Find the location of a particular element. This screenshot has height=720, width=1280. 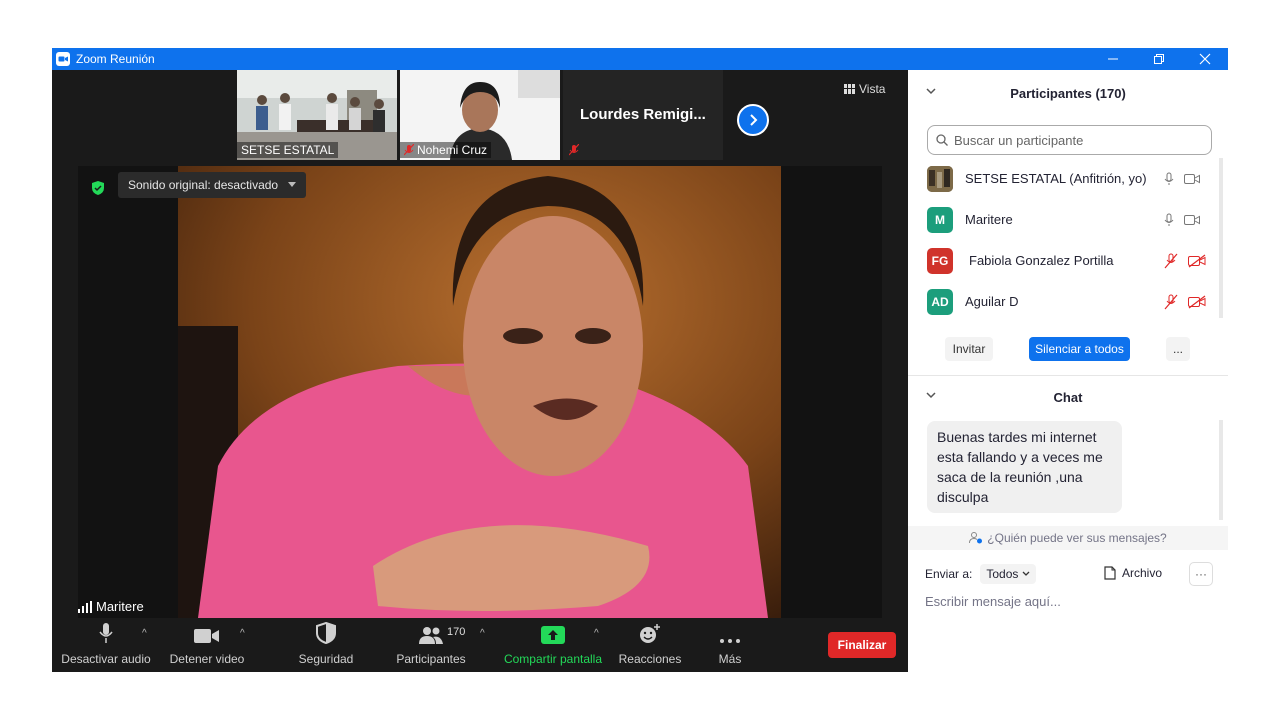

security-shield-icon is located at coordinates (326, 633).